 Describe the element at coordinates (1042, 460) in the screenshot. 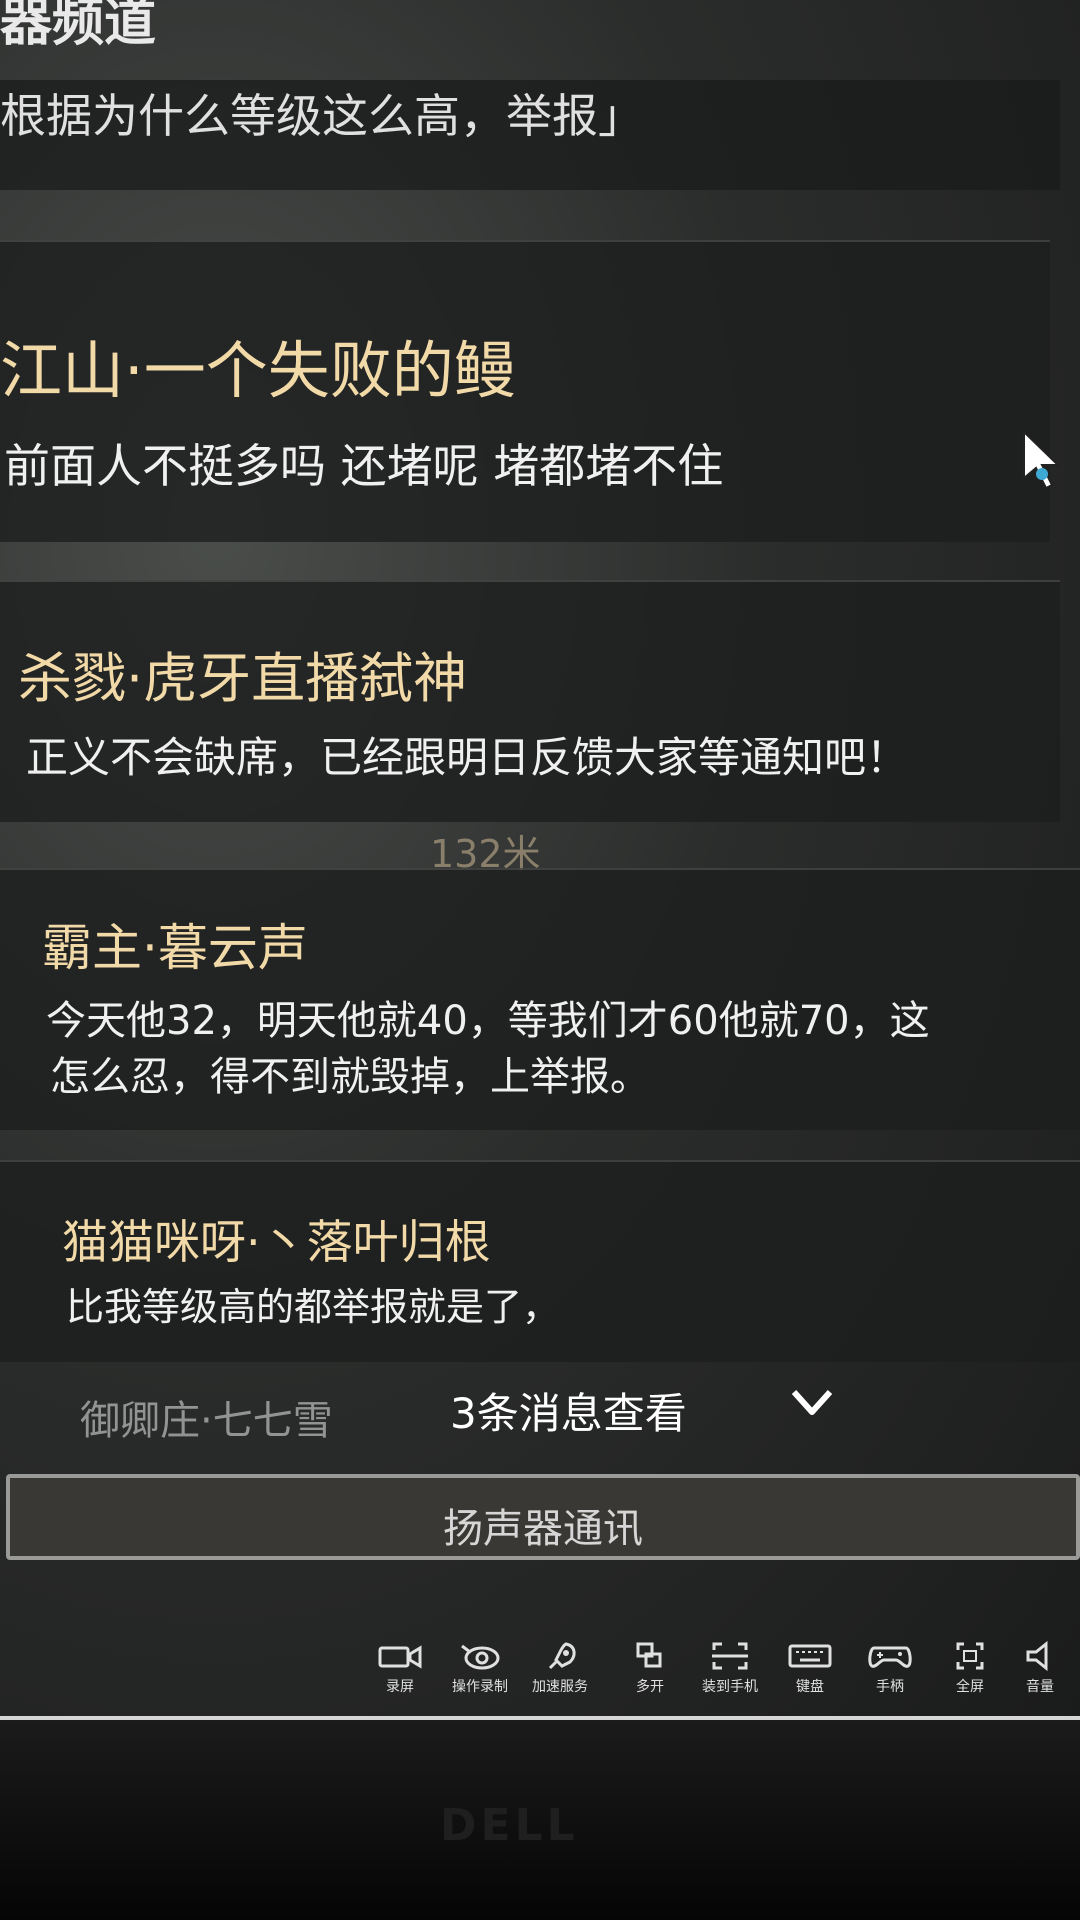

I see `mouse-cursor-icon` at that location.